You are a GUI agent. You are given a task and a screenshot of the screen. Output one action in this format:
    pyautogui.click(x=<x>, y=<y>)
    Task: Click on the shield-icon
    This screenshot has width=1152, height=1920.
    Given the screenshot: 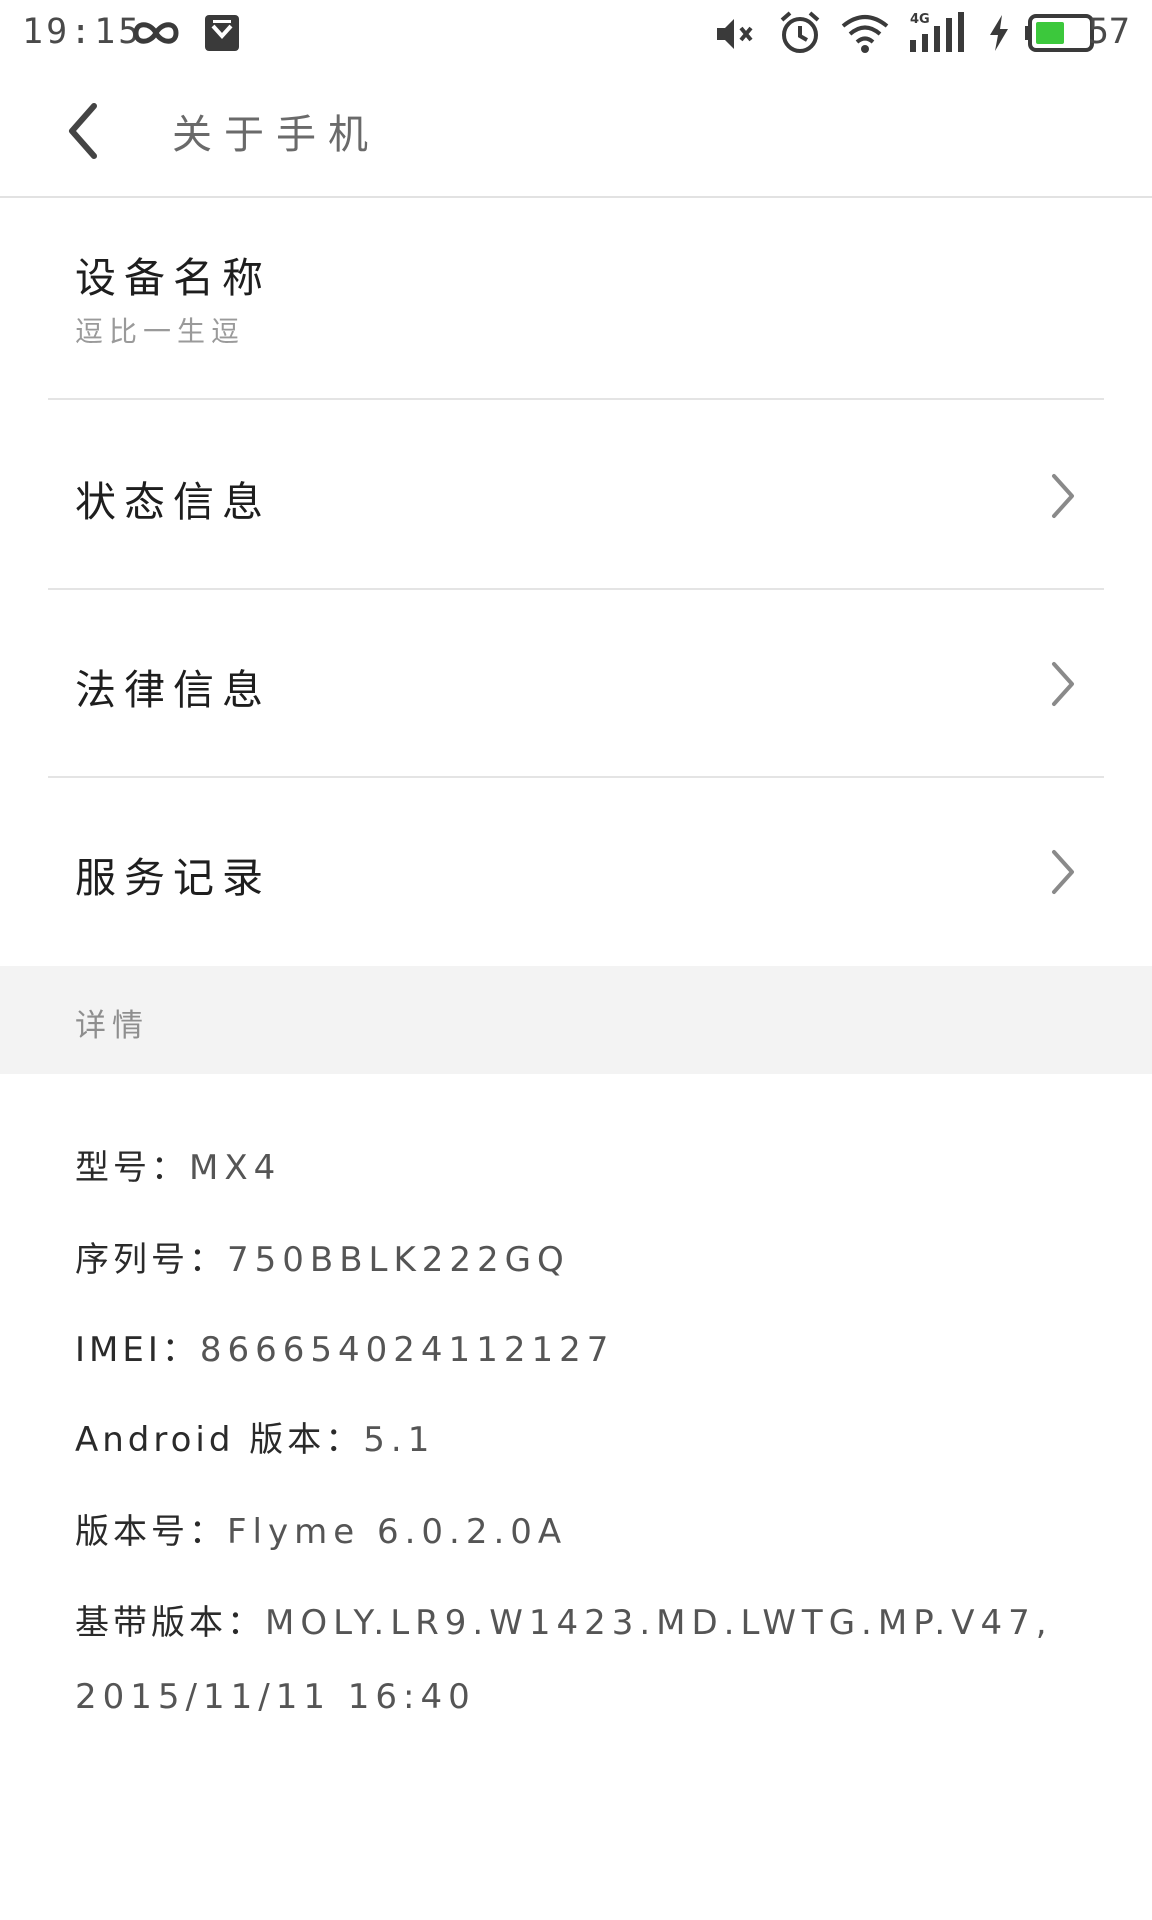 What is the action you would take?
    pyautogui.click(x=222, y=35)
    